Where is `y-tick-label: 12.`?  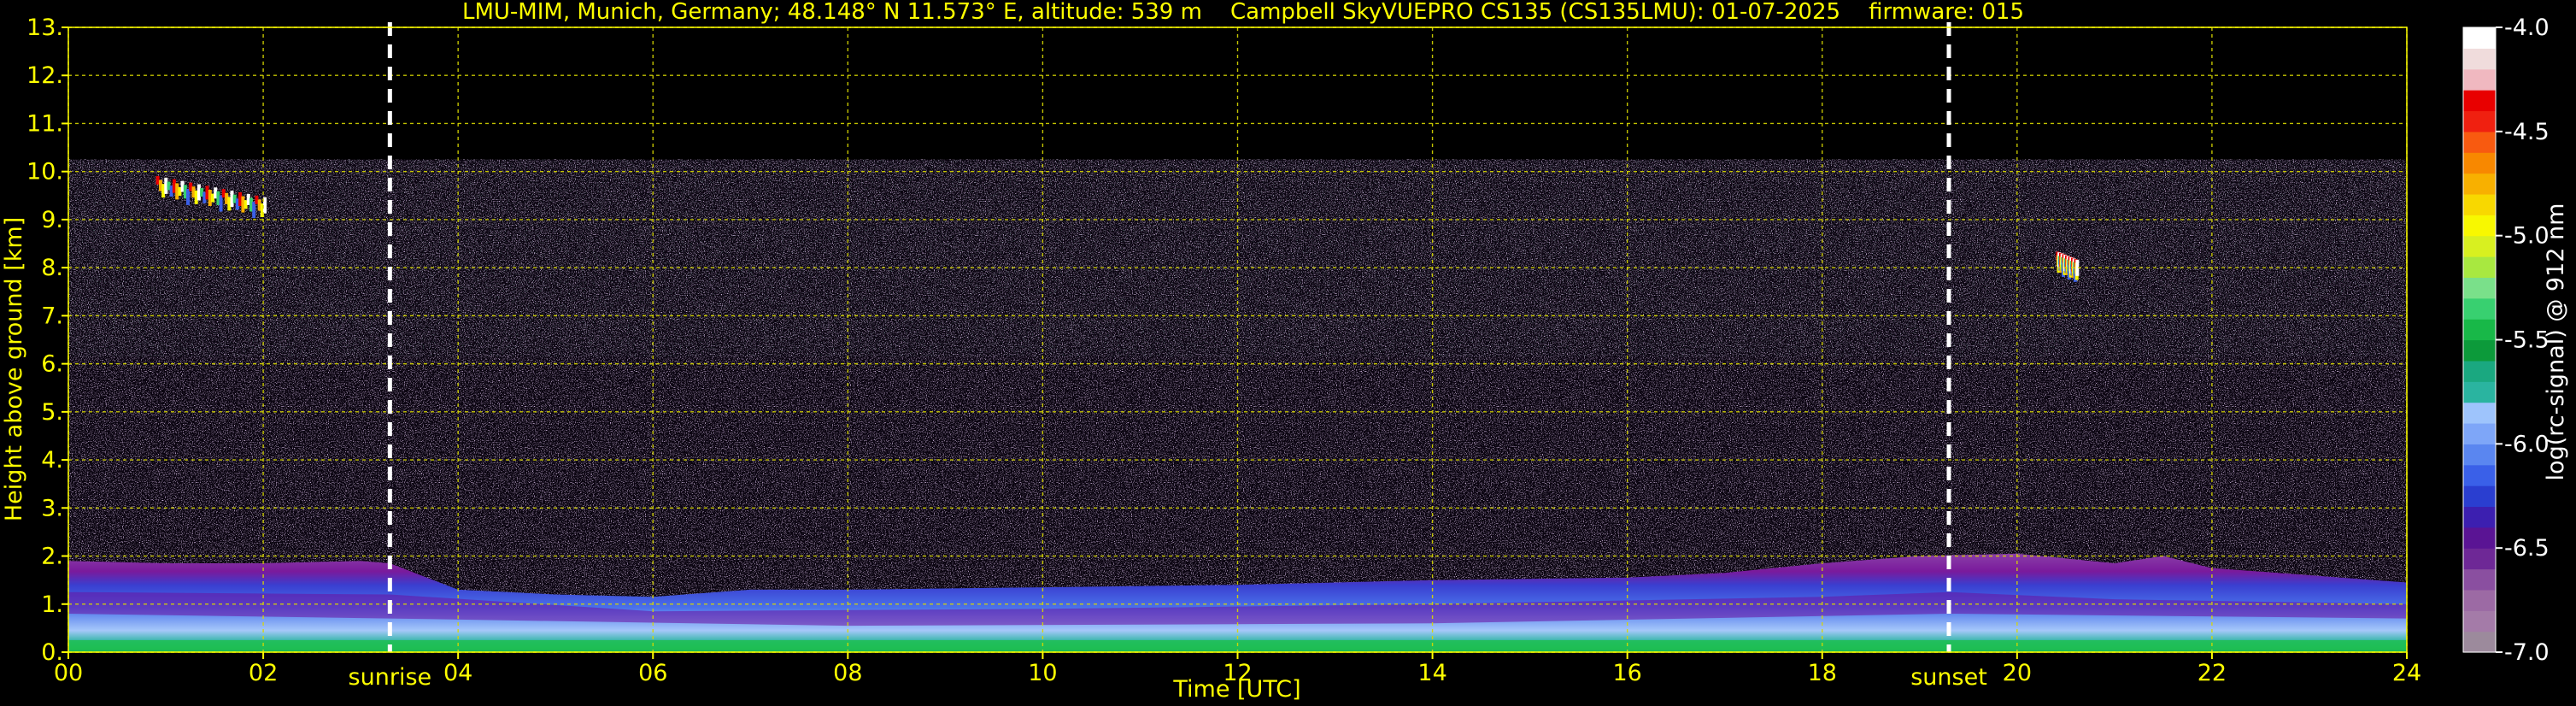
y-tick-label: 12. is located at coordinates (44, 75).